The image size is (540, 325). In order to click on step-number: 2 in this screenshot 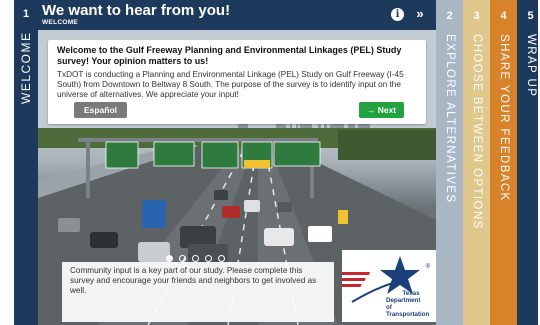, I will do `click(449, 16)`.